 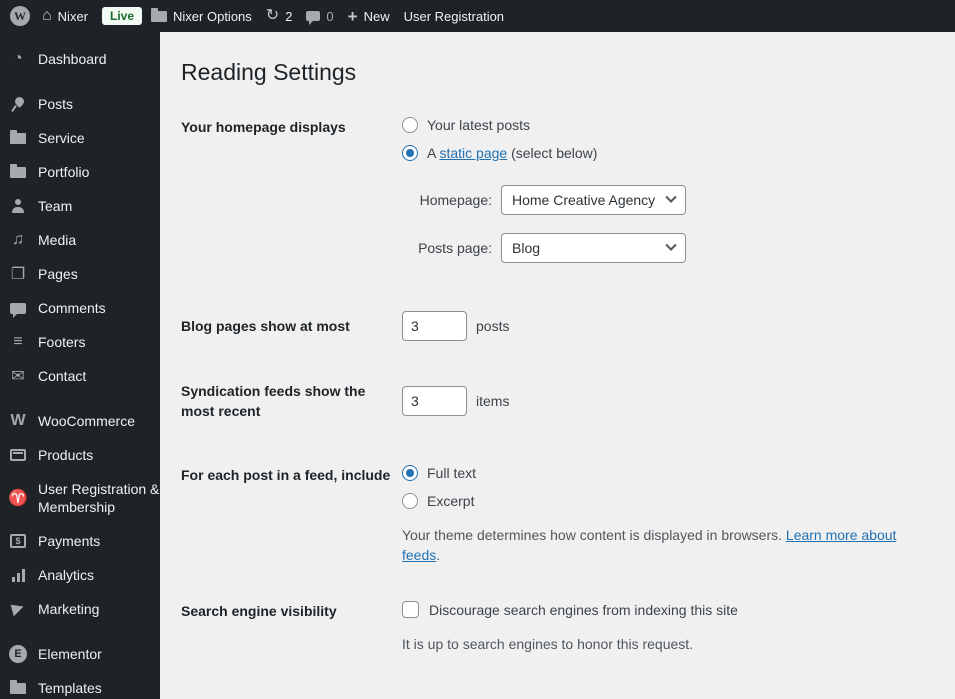 What do you see at coordinates (80, 421) in the screenshot?
I see `sidebar-item-woocommerce: W WooCommerce` at bounding box center [80, 421].